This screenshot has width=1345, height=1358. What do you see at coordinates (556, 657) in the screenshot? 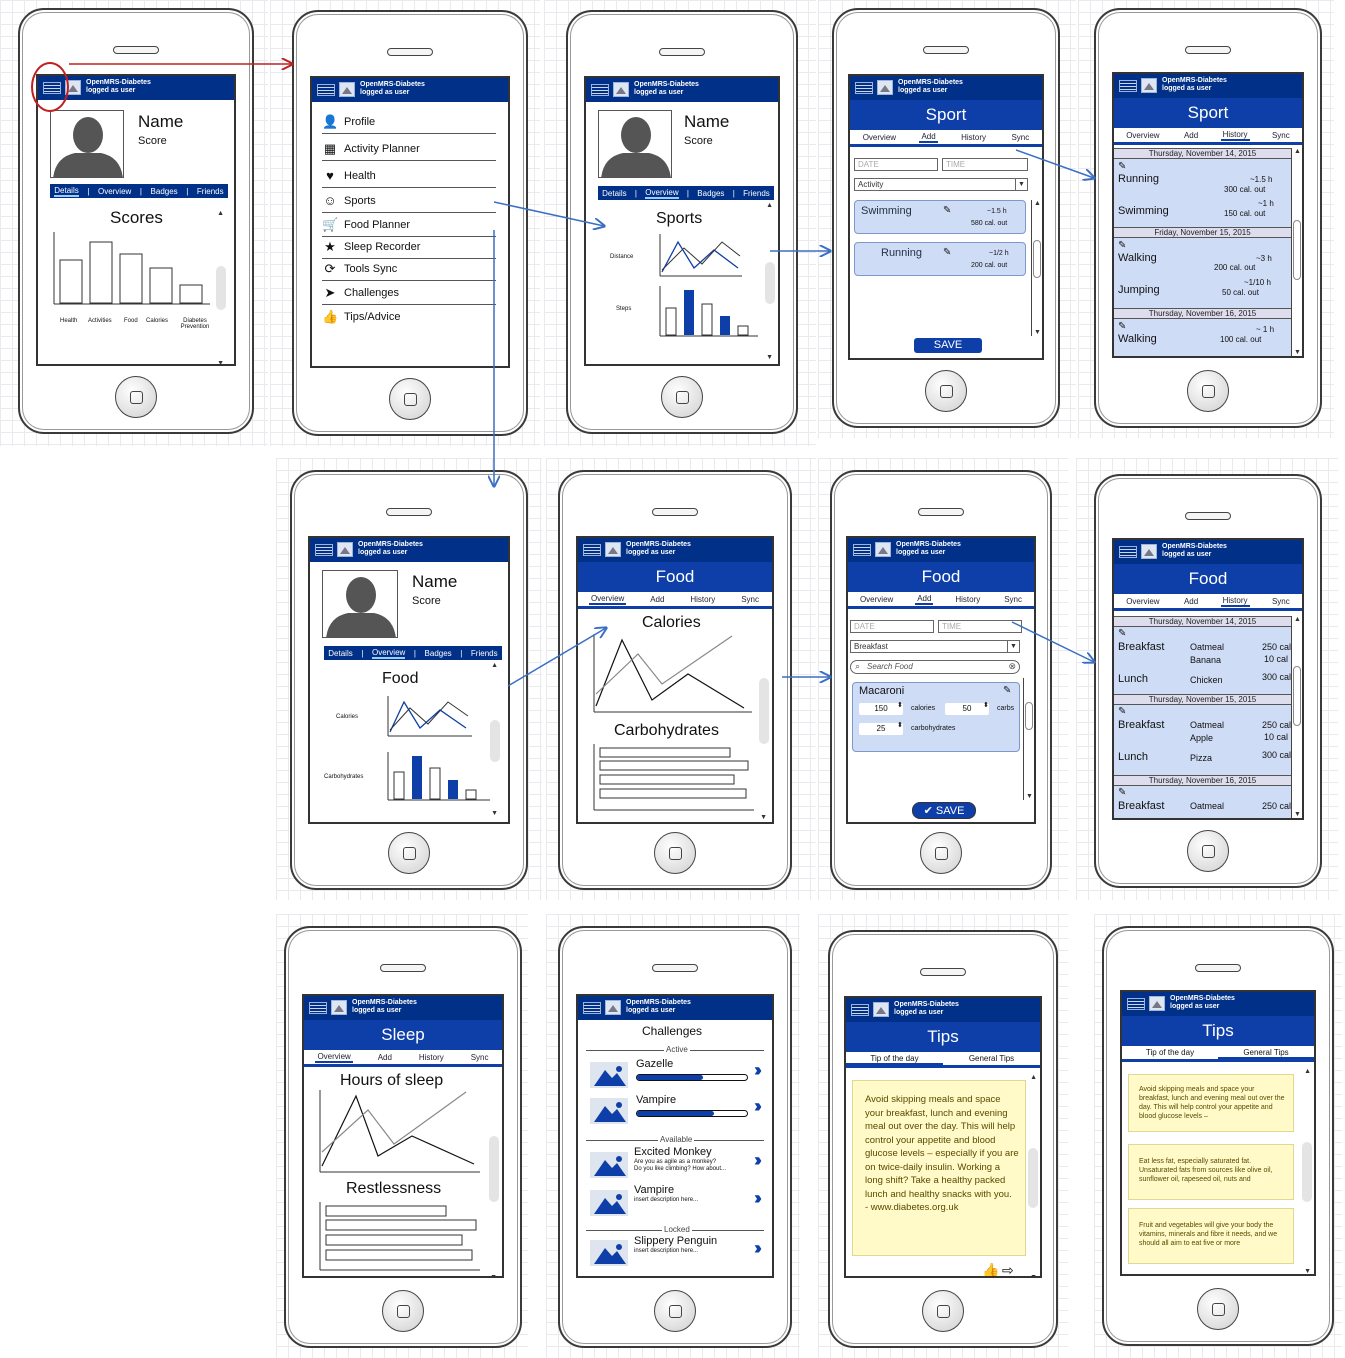
I see `arrow-food-overview` at bounding box center [556, 657].